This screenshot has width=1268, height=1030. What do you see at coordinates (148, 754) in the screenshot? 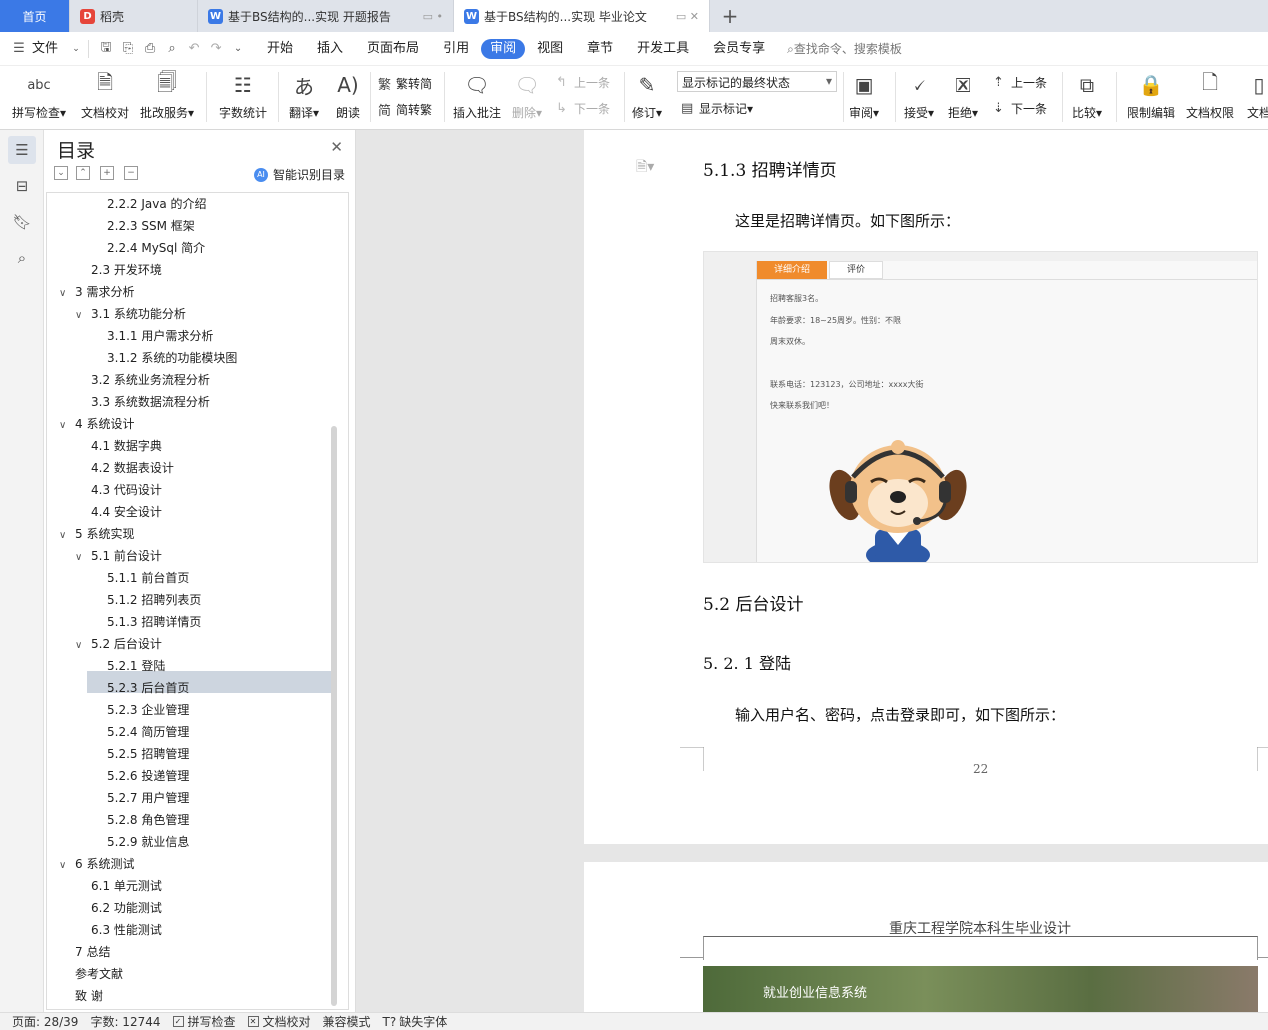
I see `toc-item: 5.2.5 招聘管理` at bounding box center [148, 754].